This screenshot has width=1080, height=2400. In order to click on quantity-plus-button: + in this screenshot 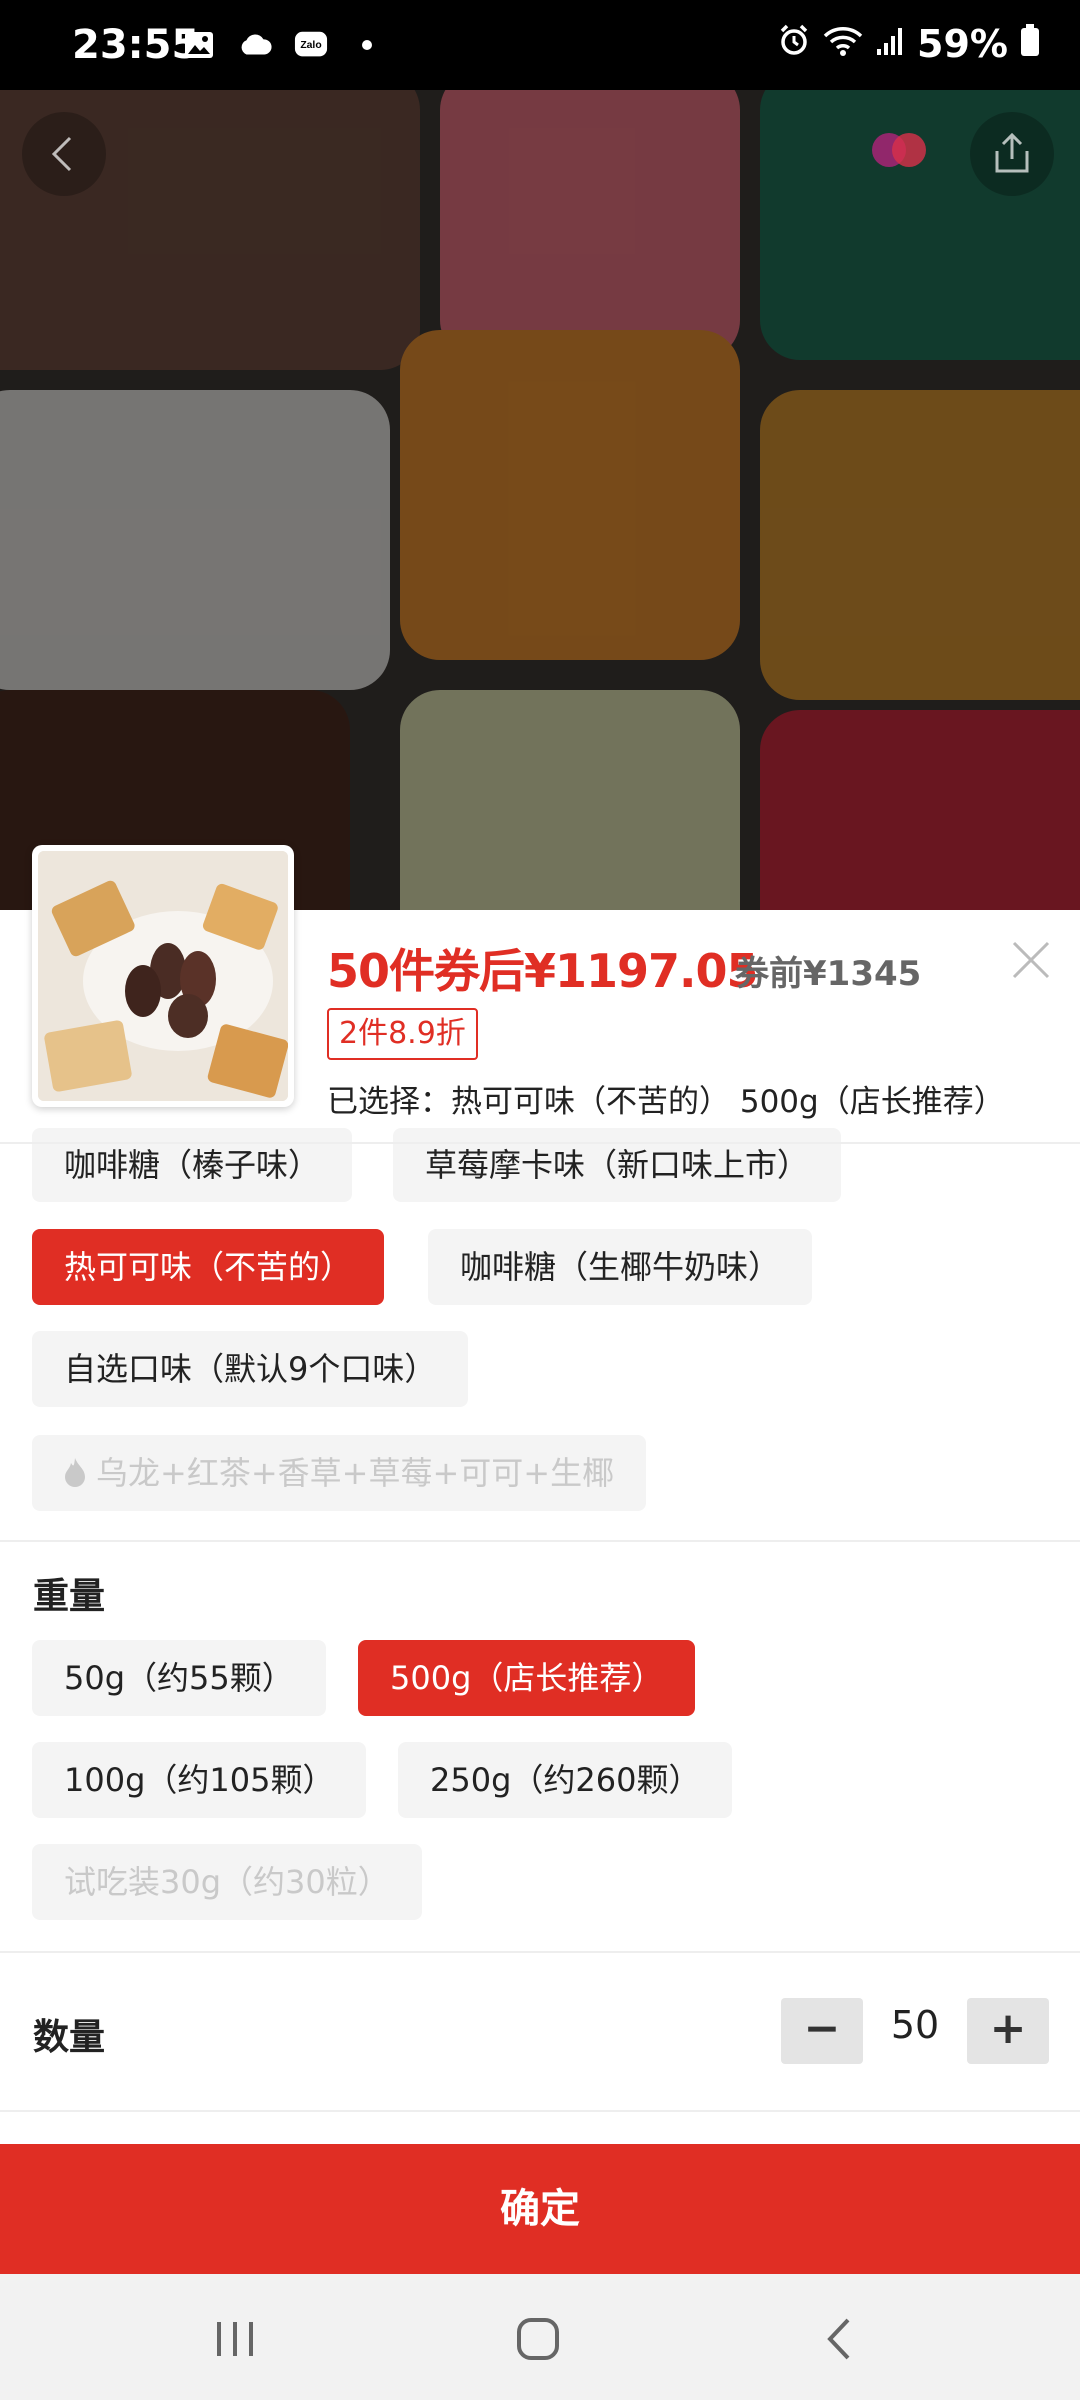, I will do `click(1008, 2031)`.